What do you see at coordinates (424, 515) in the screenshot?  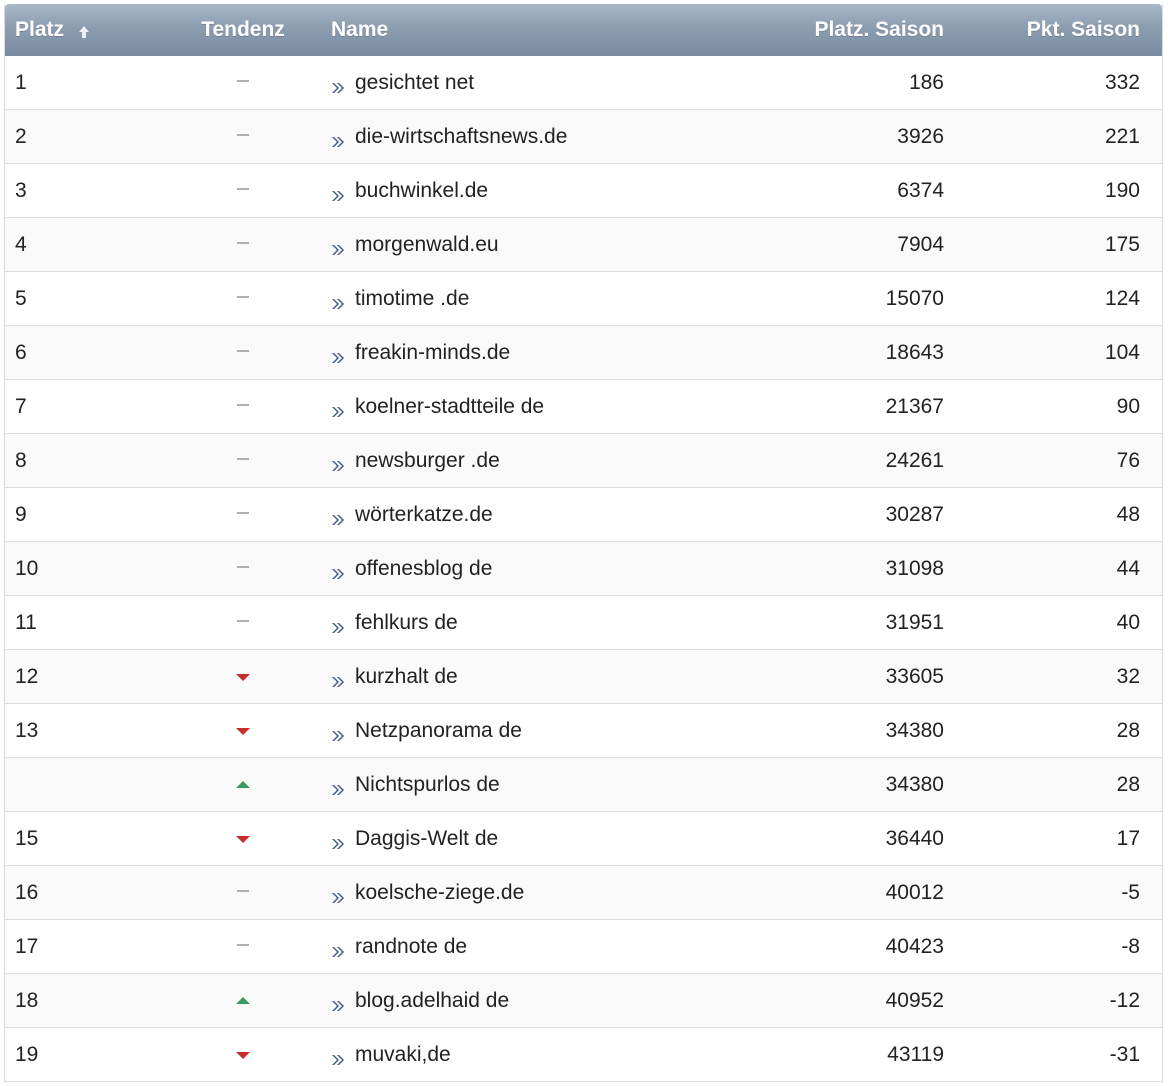 I see `site-name-link: wörterkatze.de` at bounding box center [424, 515].